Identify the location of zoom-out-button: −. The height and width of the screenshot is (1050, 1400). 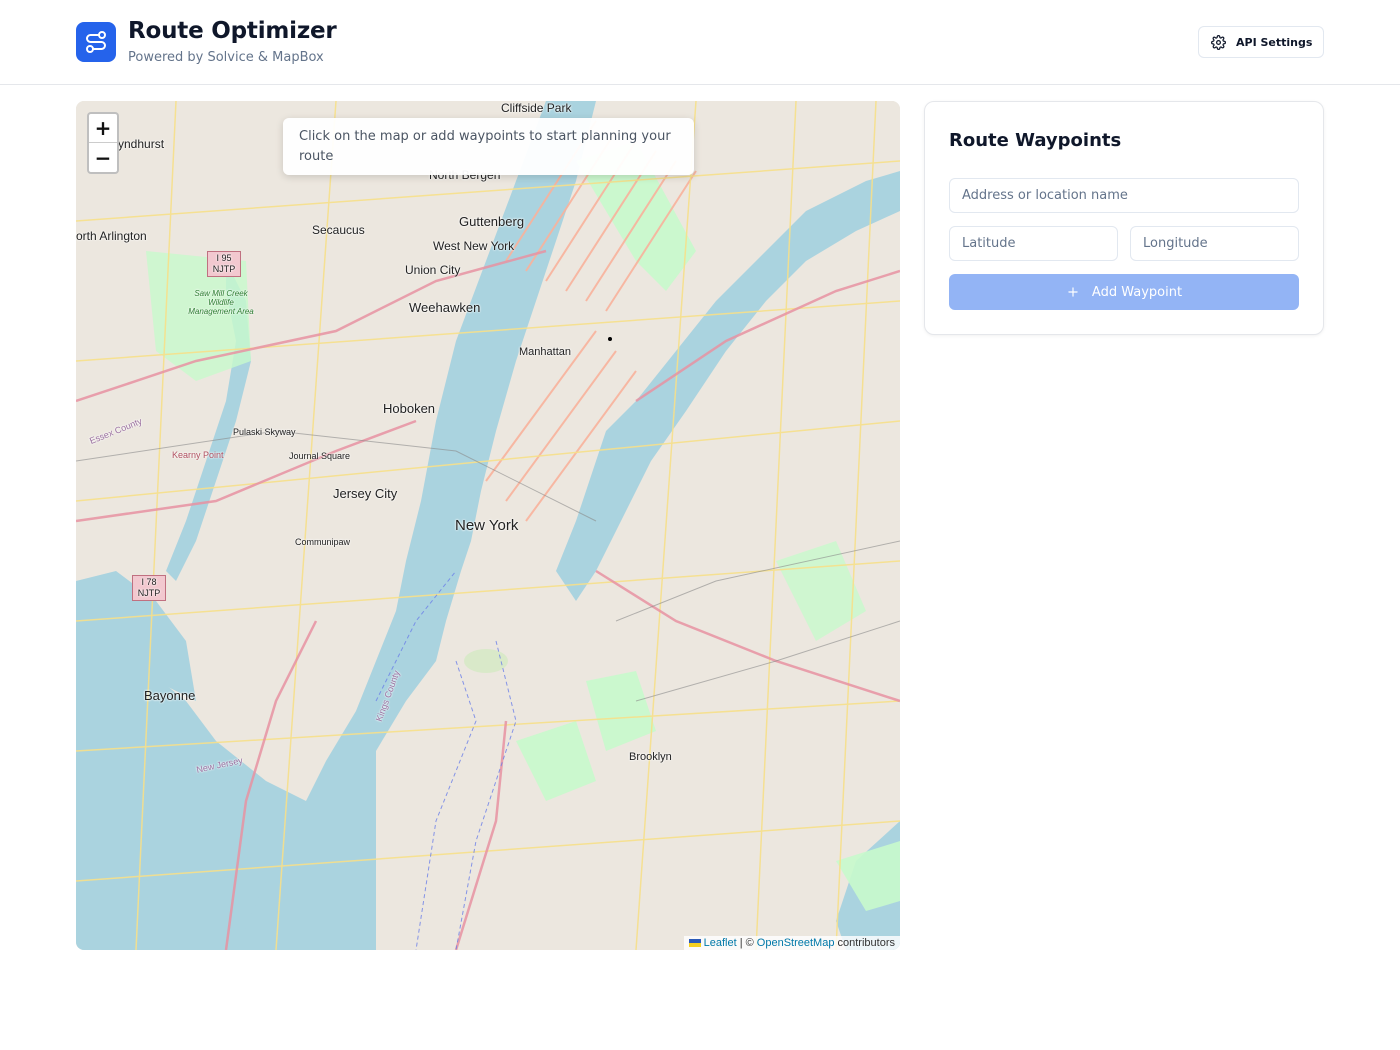
(103, 157).